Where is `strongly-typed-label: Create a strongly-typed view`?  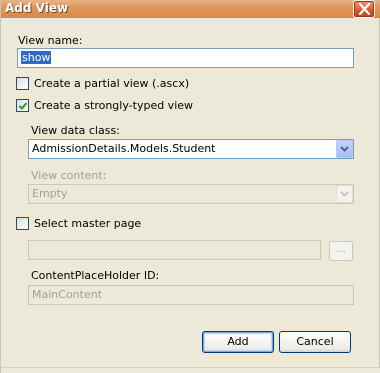
strongly-typed-label: Create a strongly-typed view is located at coordinates (113, 105).